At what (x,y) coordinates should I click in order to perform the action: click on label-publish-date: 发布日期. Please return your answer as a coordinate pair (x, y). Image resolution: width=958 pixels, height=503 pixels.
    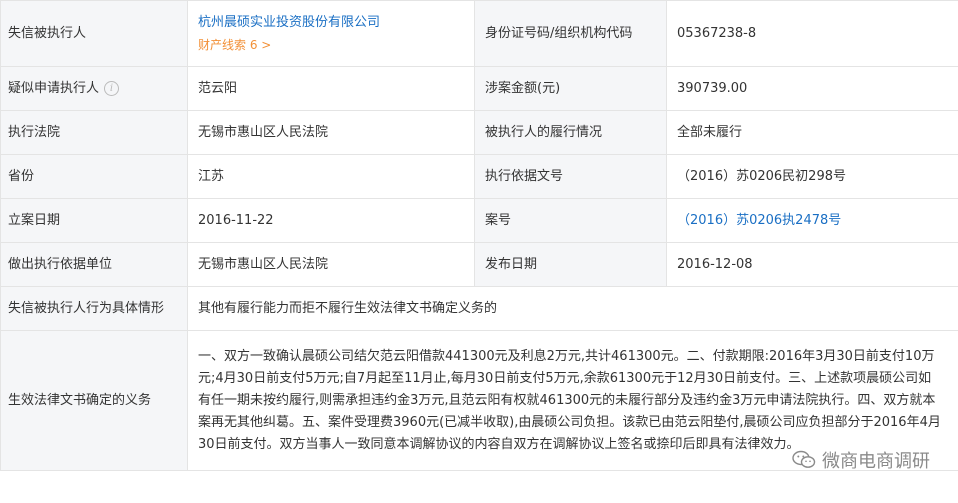
    Looking at the image, I should click on (570, 264).